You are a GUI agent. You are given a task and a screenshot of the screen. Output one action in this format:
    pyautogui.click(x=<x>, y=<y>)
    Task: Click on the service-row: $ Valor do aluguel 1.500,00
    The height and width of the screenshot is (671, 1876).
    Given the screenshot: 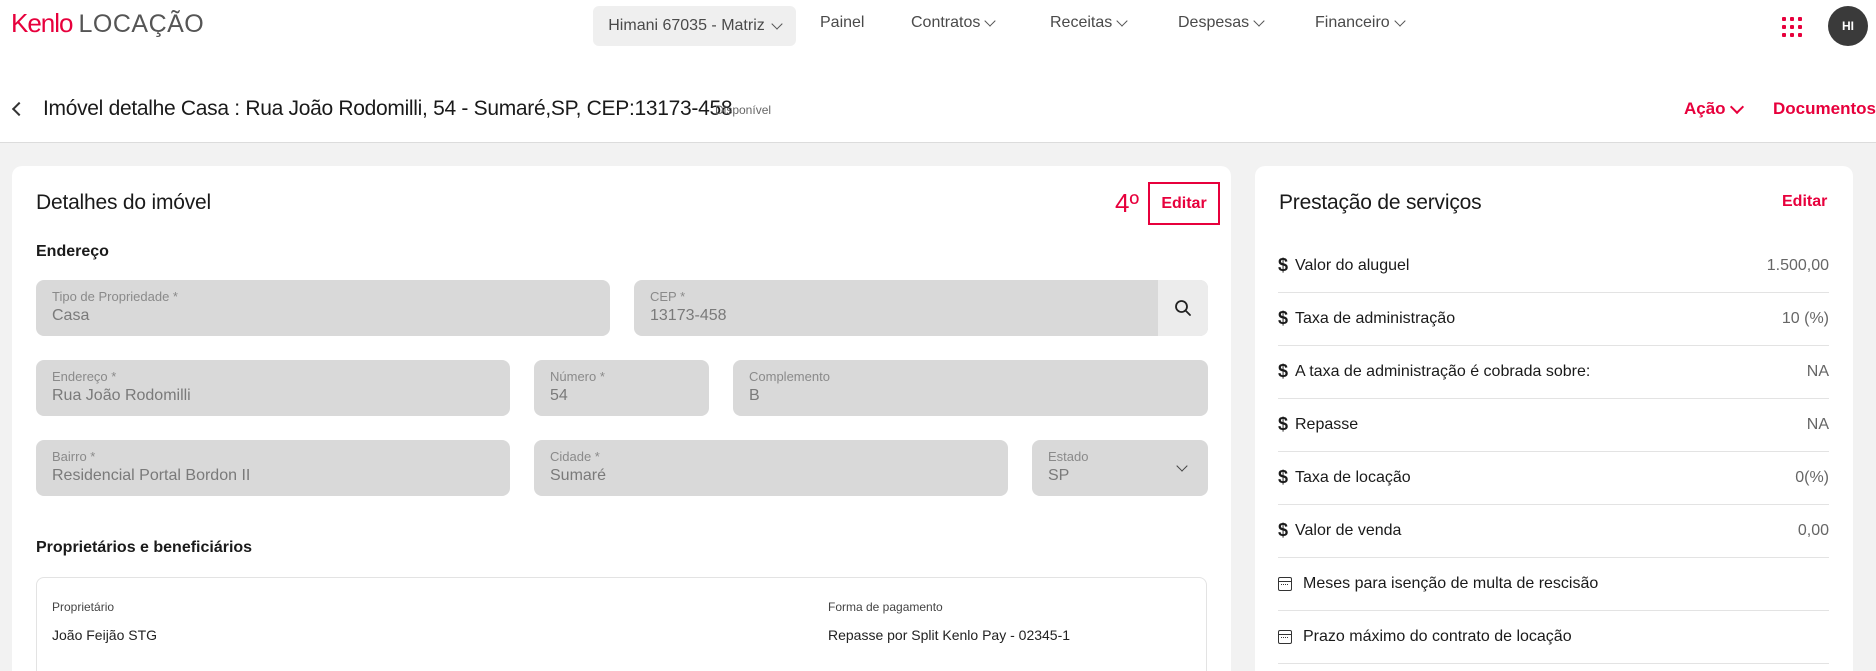 What is the action you would take?
    pyautogui.click(x=1553, y=266)
    